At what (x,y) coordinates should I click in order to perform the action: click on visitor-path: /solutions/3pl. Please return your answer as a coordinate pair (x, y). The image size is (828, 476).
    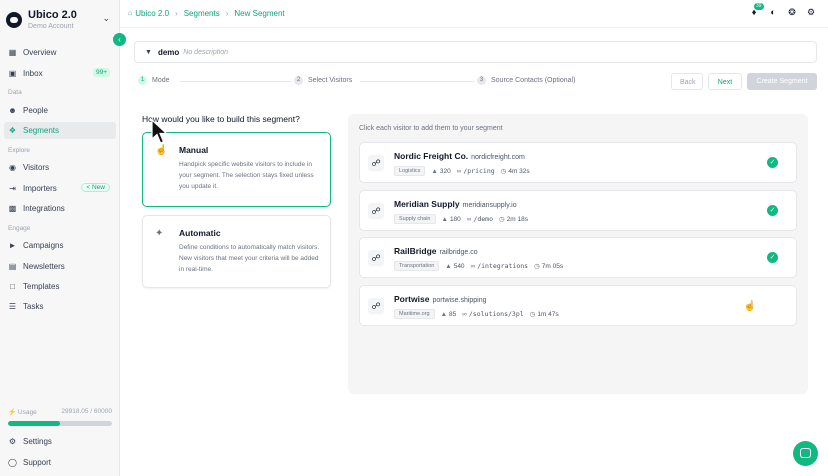
    Looking at the image, I should click on (496, 314).